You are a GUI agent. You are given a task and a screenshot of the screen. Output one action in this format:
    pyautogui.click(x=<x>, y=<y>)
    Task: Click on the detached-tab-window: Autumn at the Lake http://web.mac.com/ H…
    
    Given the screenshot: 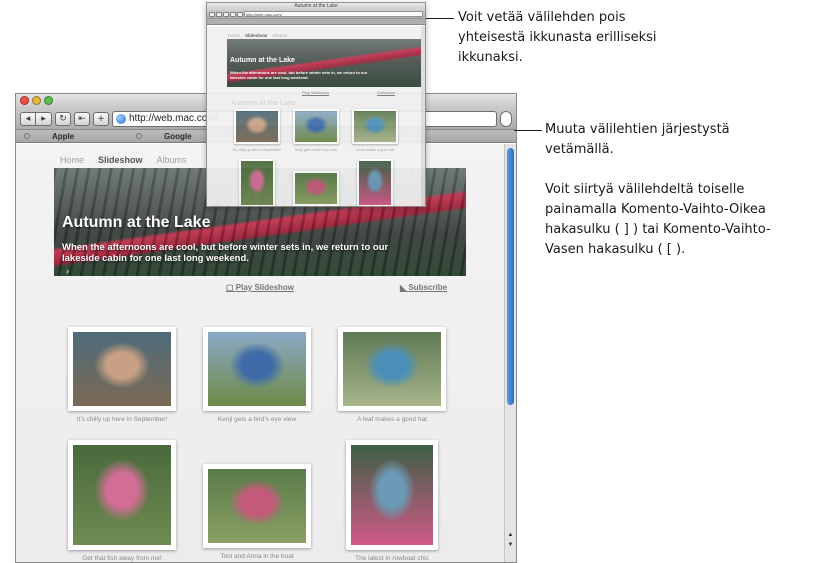 What is the action you would take?
    pyautogui.click(x=316, y=104)
    